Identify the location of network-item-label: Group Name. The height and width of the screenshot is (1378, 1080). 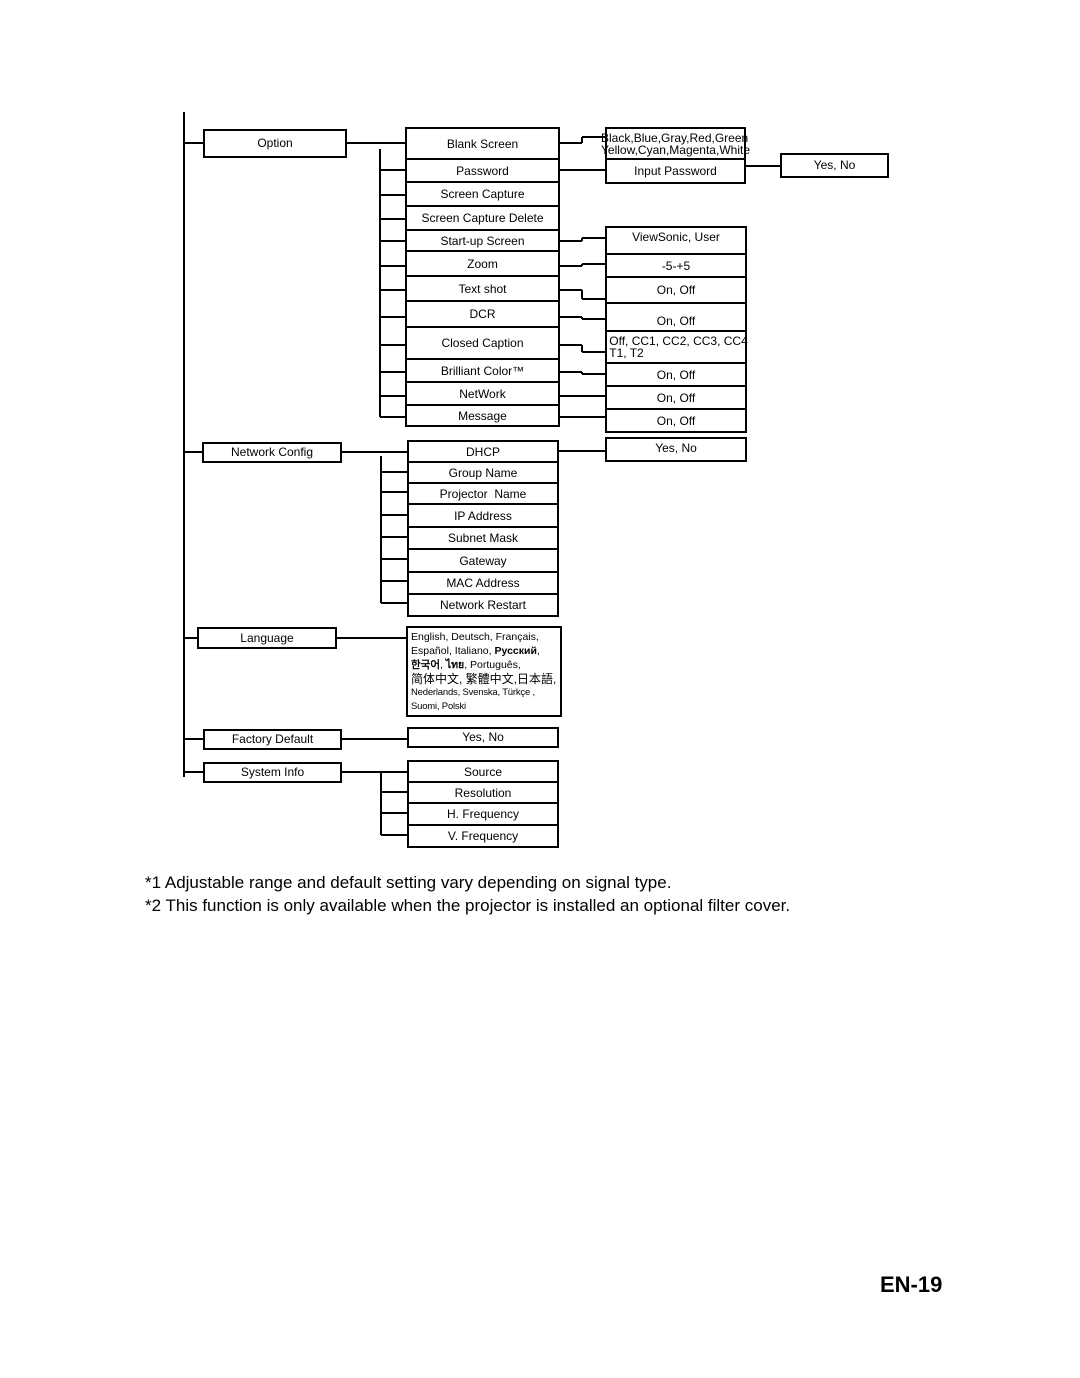
(483, 472).